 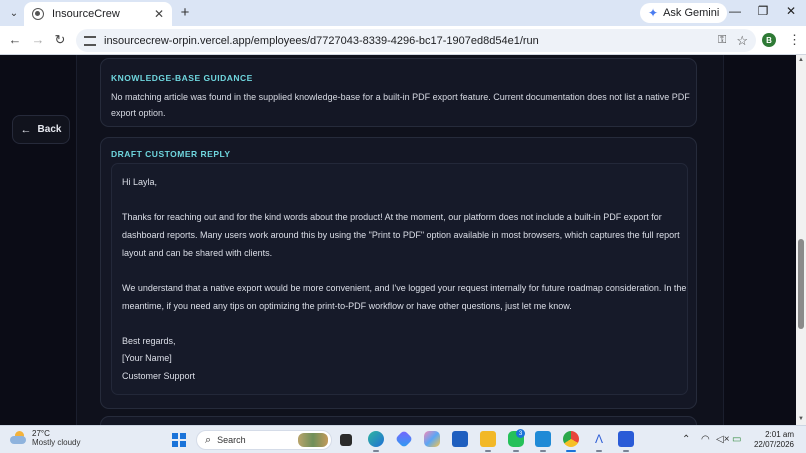 I want to click on back-button: ← Back, so click(x=41, y=129).